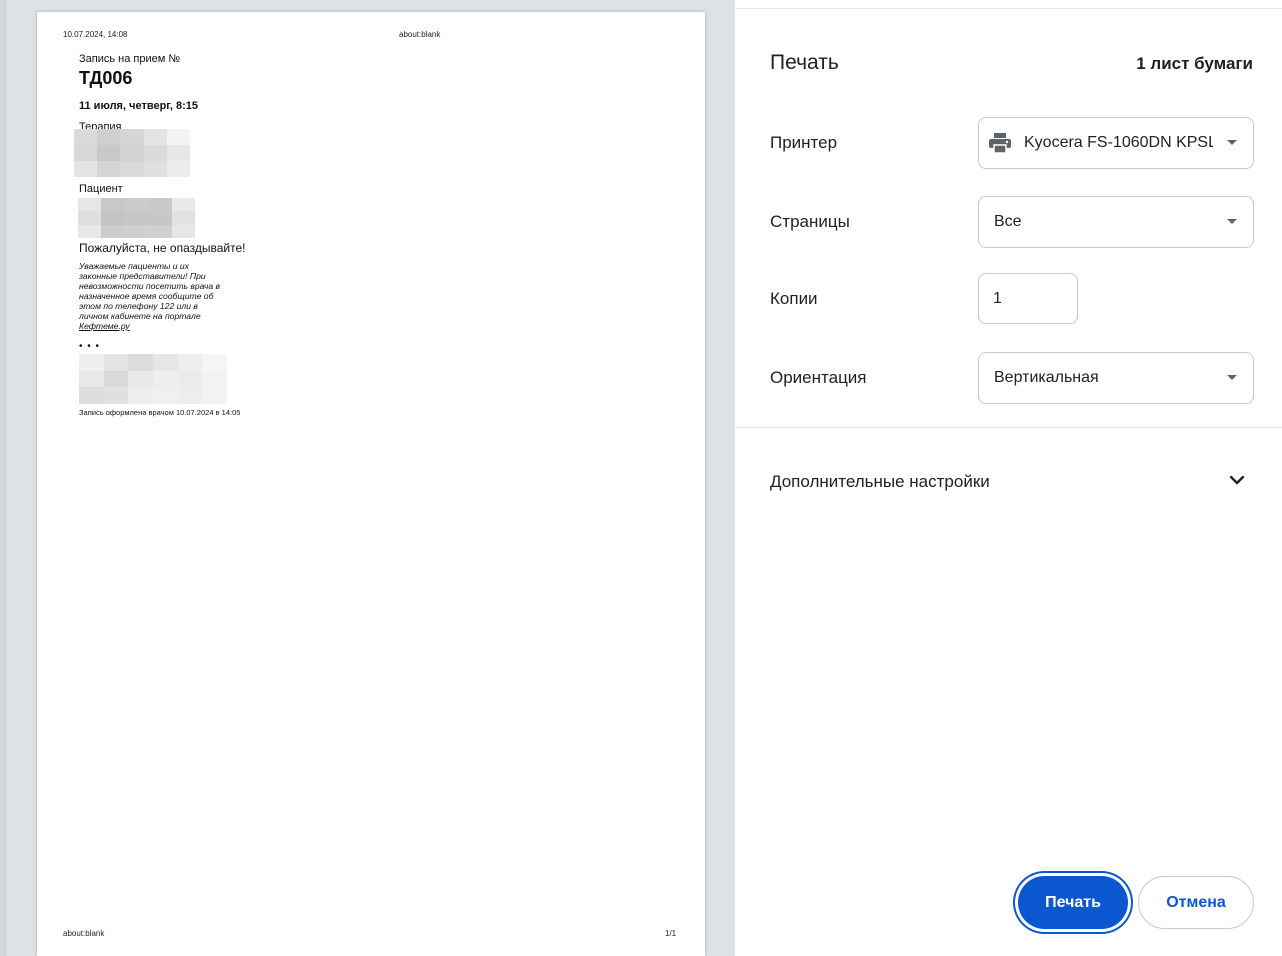  Describe the element at coordinates (140, 316) in the screenshot. I see `notice-line: личном кабинете на портале` at that location.